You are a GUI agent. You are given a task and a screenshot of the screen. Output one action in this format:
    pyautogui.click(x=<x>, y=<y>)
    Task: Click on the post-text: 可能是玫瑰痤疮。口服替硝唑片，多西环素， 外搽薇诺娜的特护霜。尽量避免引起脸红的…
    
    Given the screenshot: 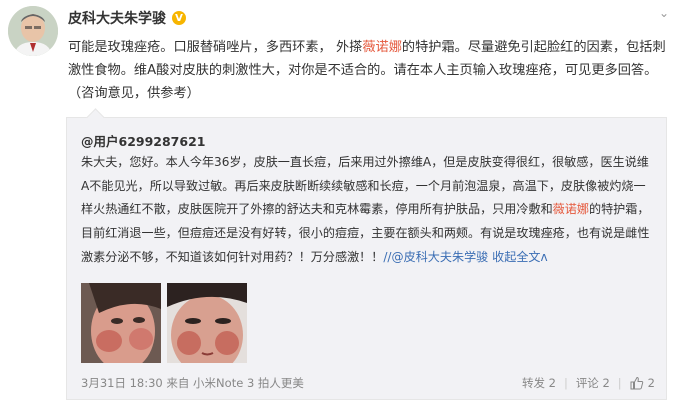 What is the action you would take?
    pyautogui.click(x=367, y=70)
    